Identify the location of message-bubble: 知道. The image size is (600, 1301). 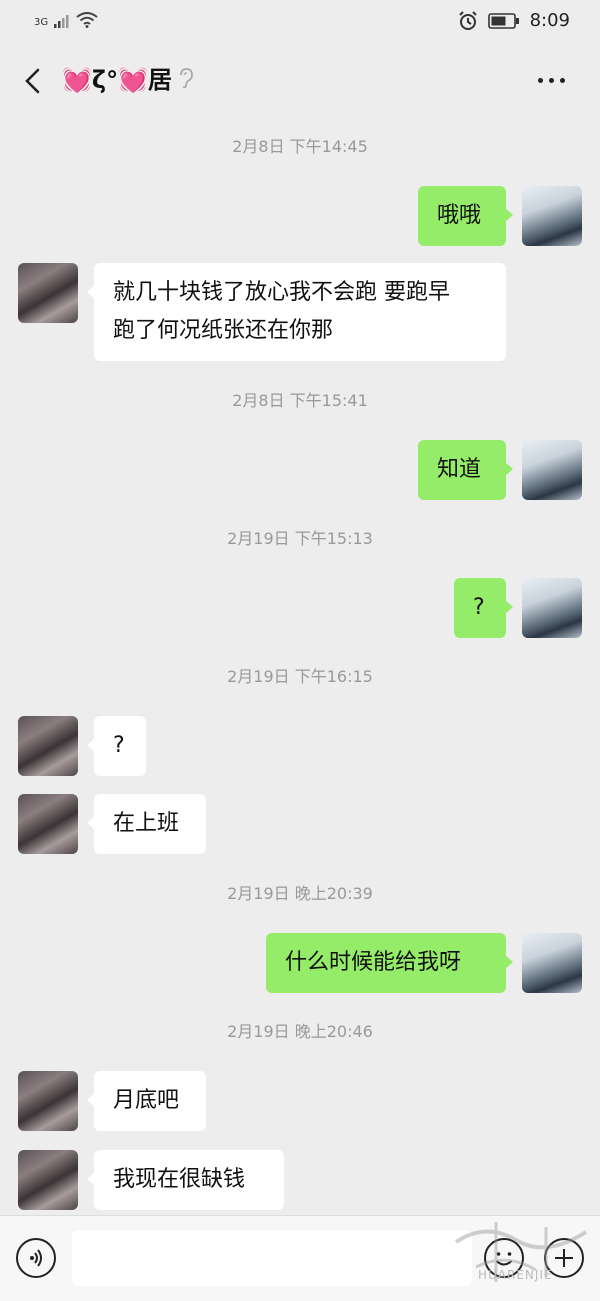
(465, 470).